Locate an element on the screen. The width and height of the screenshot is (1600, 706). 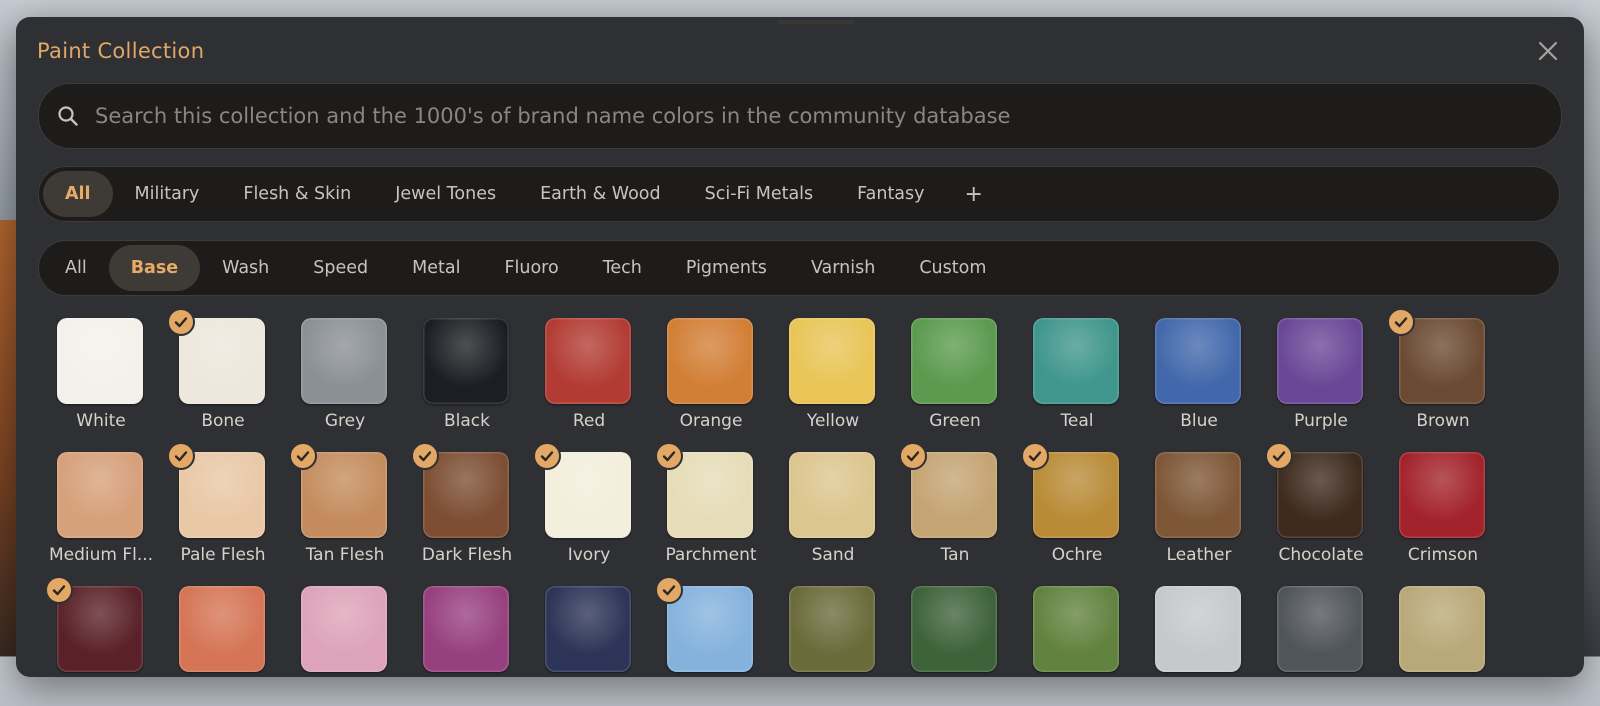
paint-swatch: Dark Flesh is located at coordinates (467, 507).